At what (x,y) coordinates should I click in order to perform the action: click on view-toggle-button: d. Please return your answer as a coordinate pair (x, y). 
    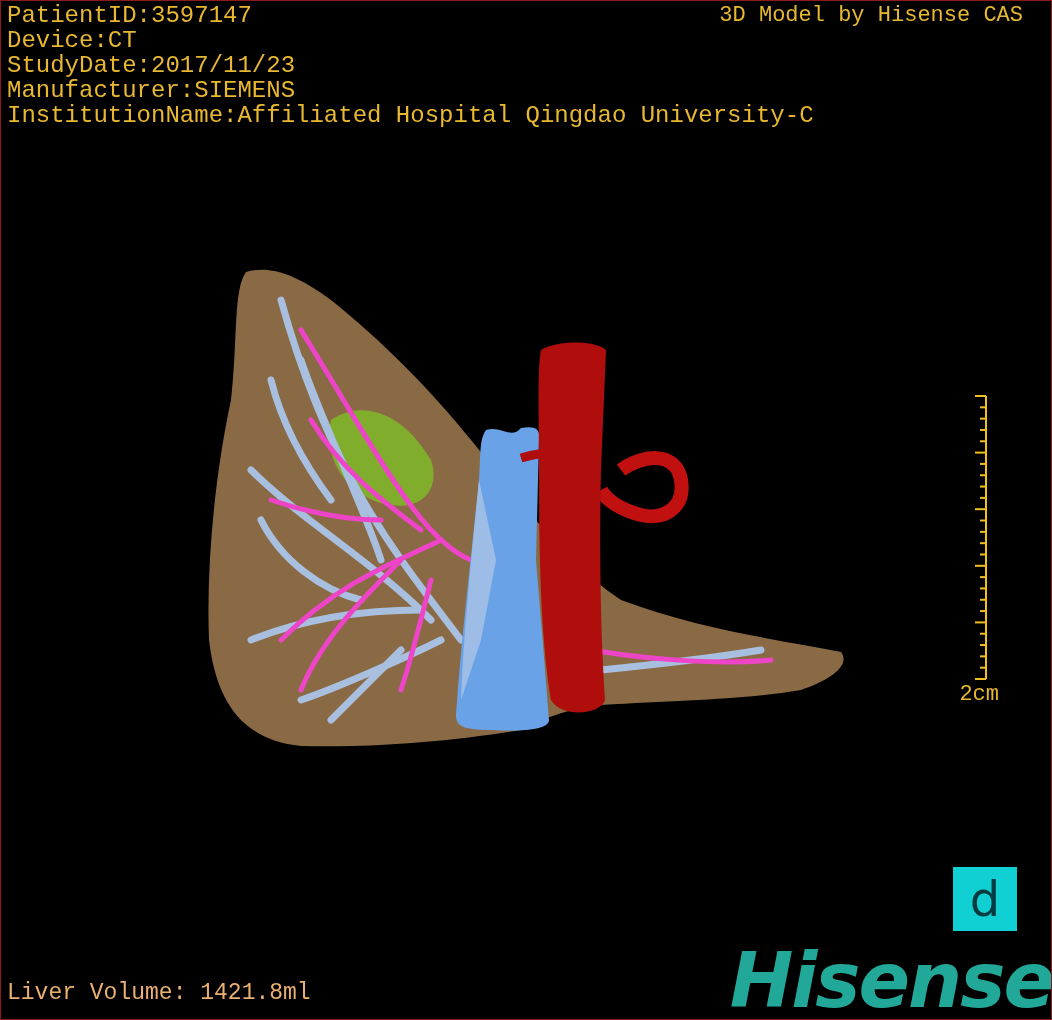
    Looking at the image, I should click on (985, 899).